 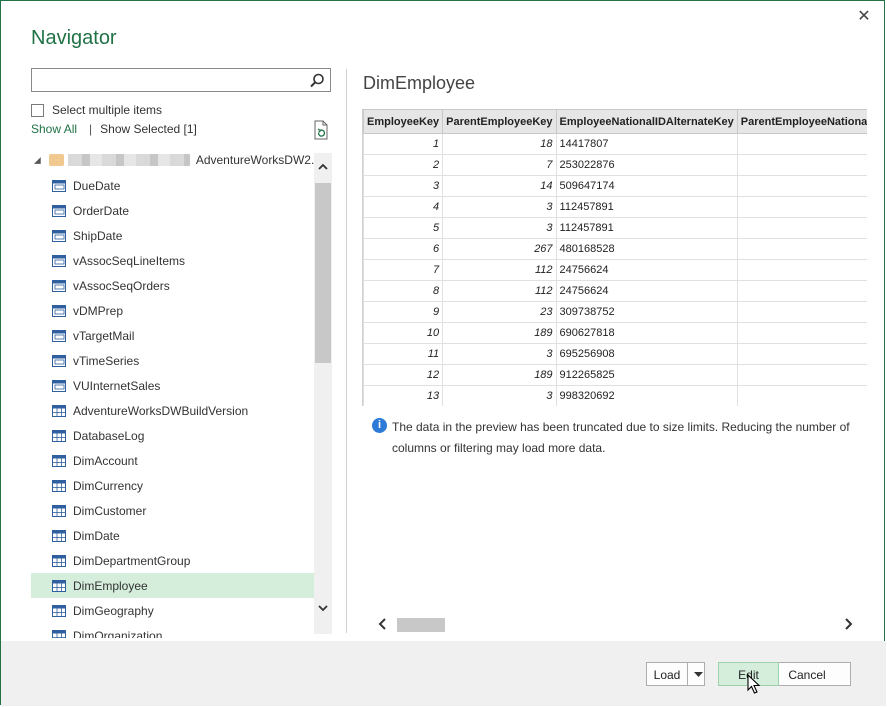 What do you see at coordinates (172, 535) in the screenshot?
I see `tree-item: DimDate` at bounding box center [172, 535].